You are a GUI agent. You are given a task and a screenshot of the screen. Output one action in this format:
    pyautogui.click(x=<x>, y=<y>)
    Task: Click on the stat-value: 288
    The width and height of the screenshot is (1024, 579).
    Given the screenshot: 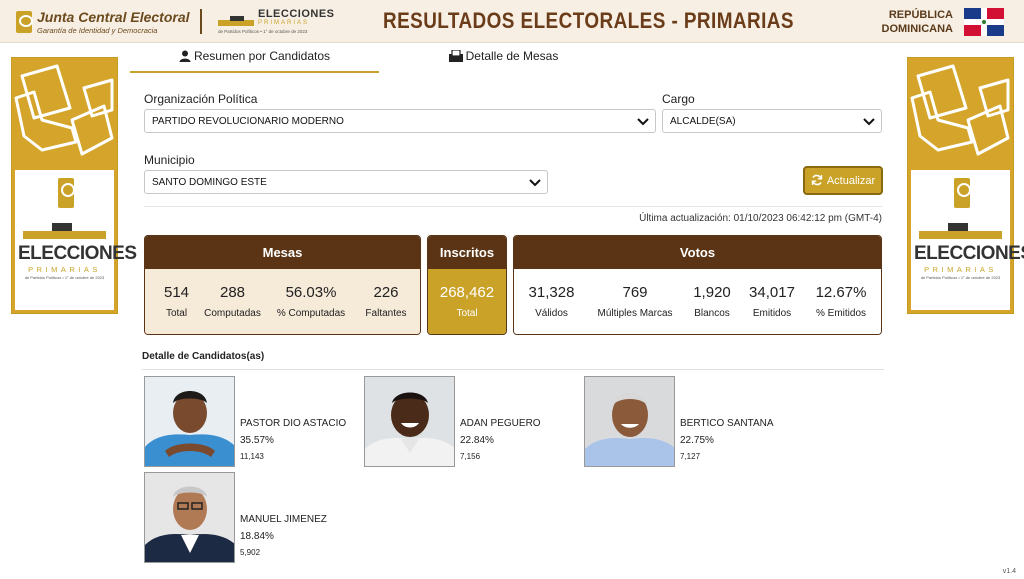 What is the action you would take?
    pyautogui.click(x=232, y=292)
    